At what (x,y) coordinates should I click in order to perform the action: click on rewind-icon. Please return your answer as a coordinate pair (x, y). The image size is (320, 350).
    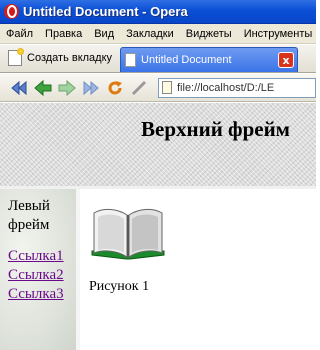
    Looking at the image, I should click on (19, 87).